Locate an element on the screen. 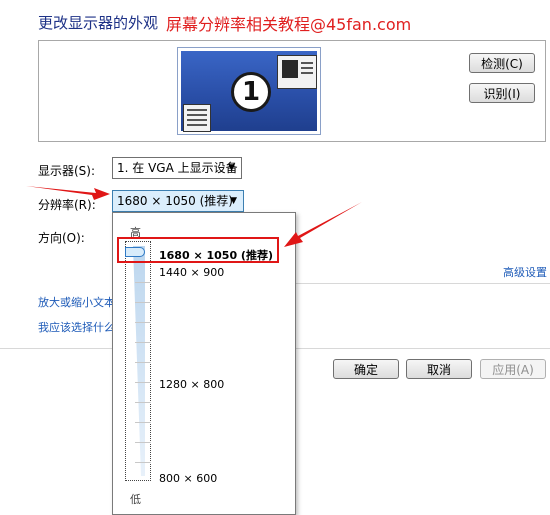 This screenshot has height=515, width=550. annotation-arrows is located at coordinates (194, 216).